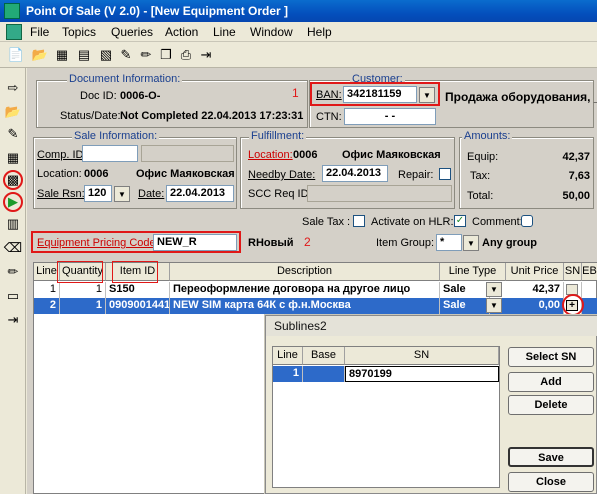 The width and height of the screenshot is (597, 494). What do you see at coordinates (551, 457) in the screenshot?
I see `save-button: Save` at bounding box center [551, 457].